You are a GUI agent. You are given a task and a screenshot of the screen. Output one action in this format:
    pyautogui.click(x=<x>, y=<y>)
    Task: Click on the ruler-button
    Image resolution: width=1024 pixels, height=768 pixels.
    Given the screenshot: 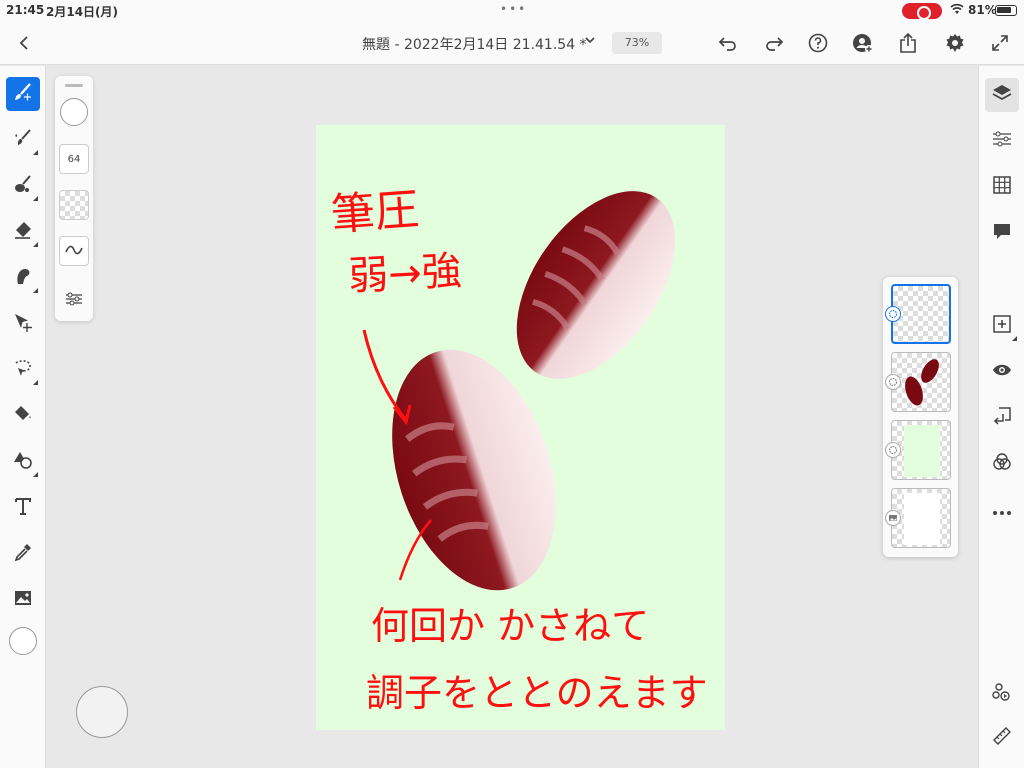 What is the action you would take?
    pyautogui.click(x=1002, y=738)
    